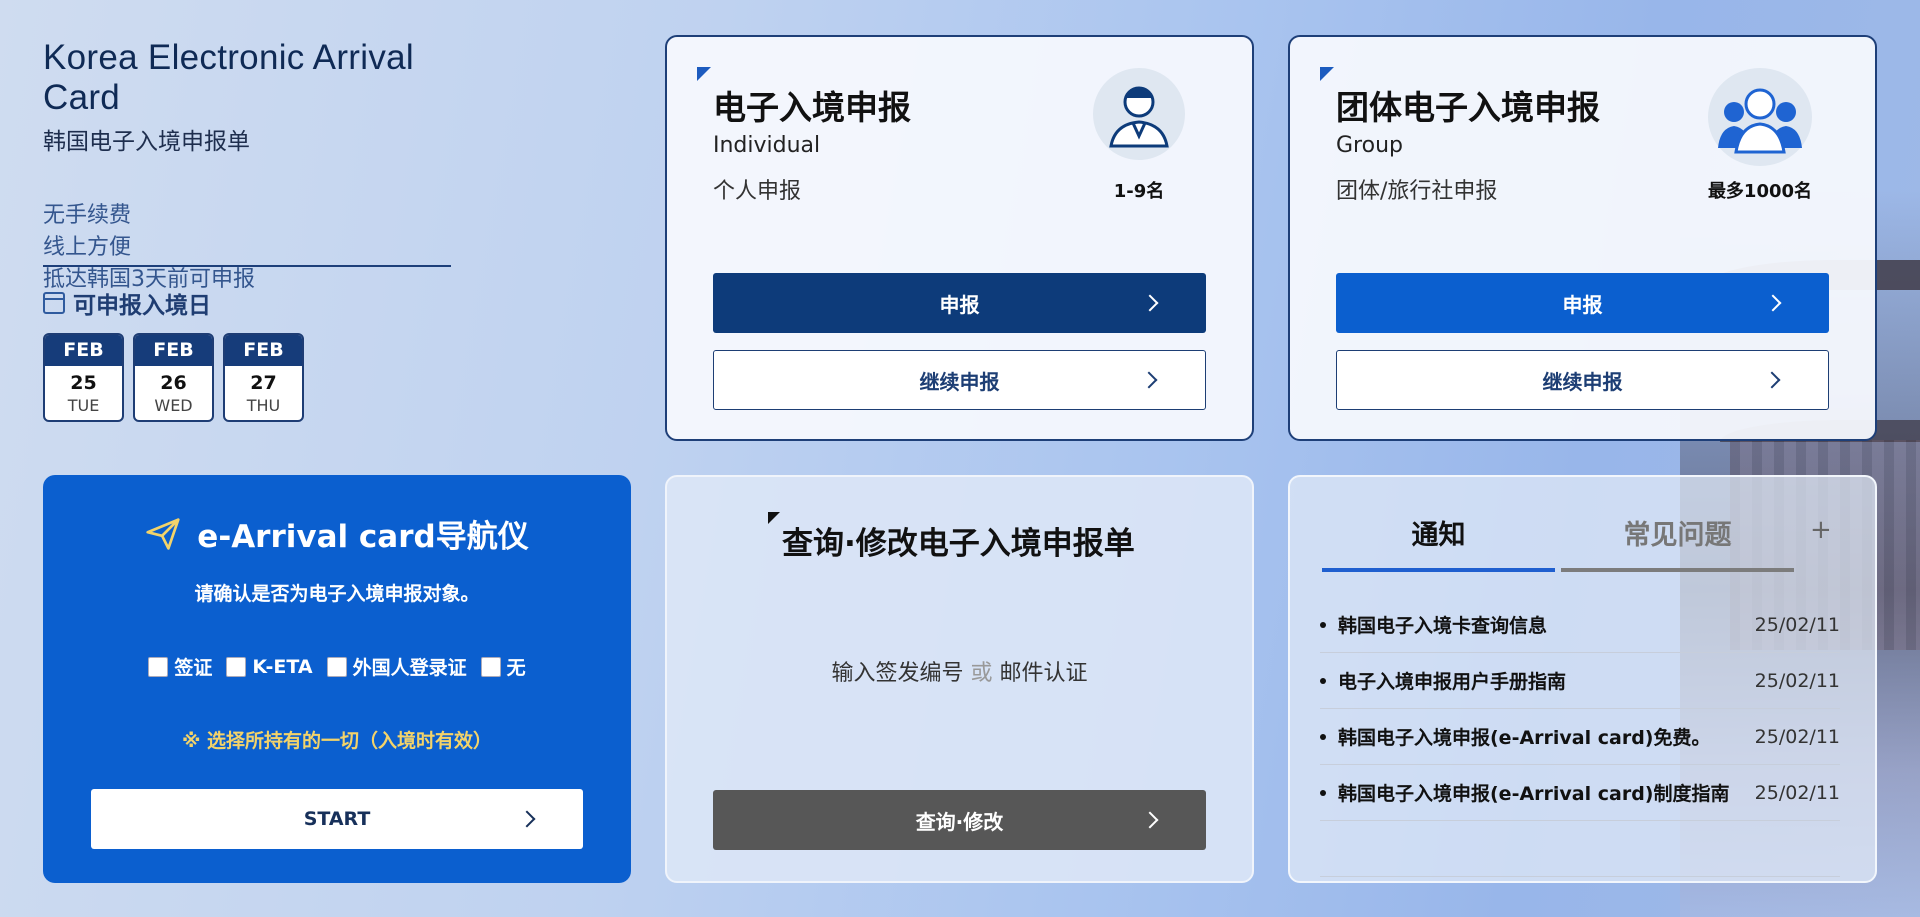 The width and height of the screenshot is (1920, 917). What do you see at coordinates (363, 537) in the screenshot?
I see `navigator-title: e-Arrival card导航仪` at bounding box center [363, 537].